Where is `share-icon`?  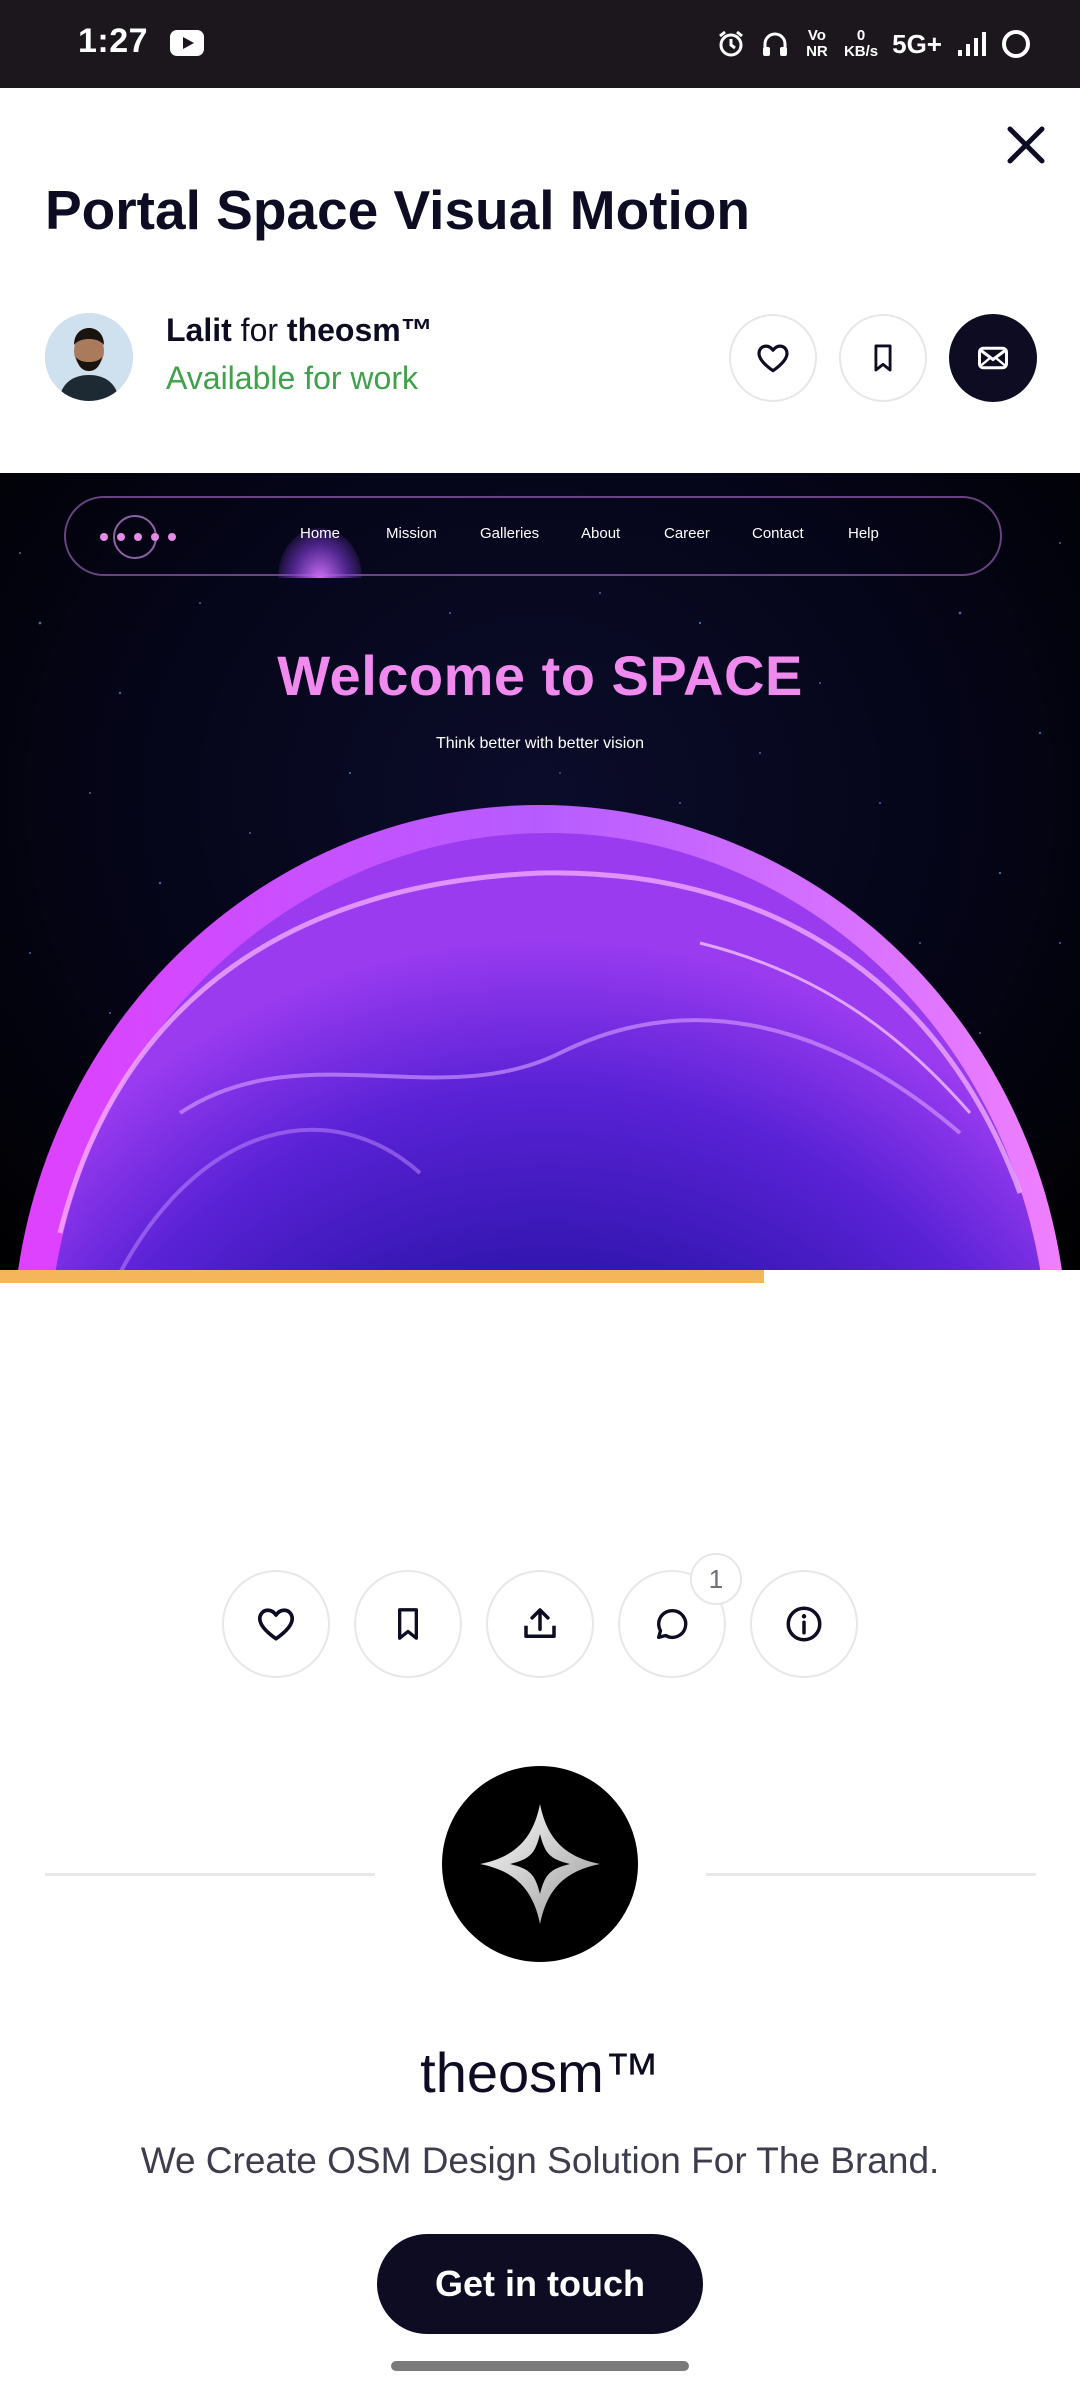 share-icon is located at coordinates (540, 1623).